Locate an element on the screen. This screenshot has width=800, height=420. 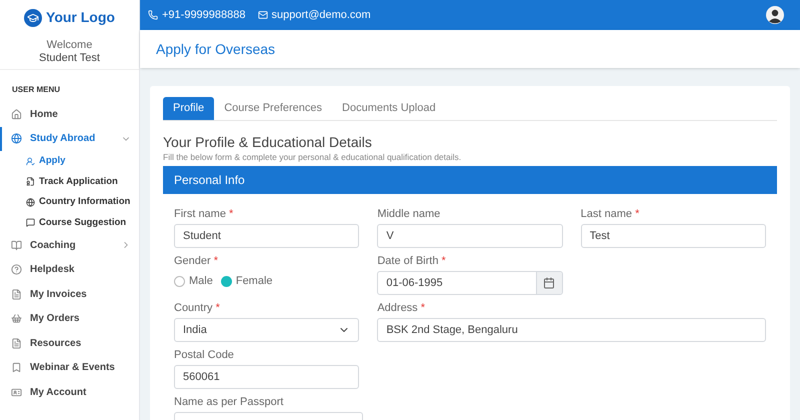
sidebar-item: Coaching is located at coordinates (69, 245).